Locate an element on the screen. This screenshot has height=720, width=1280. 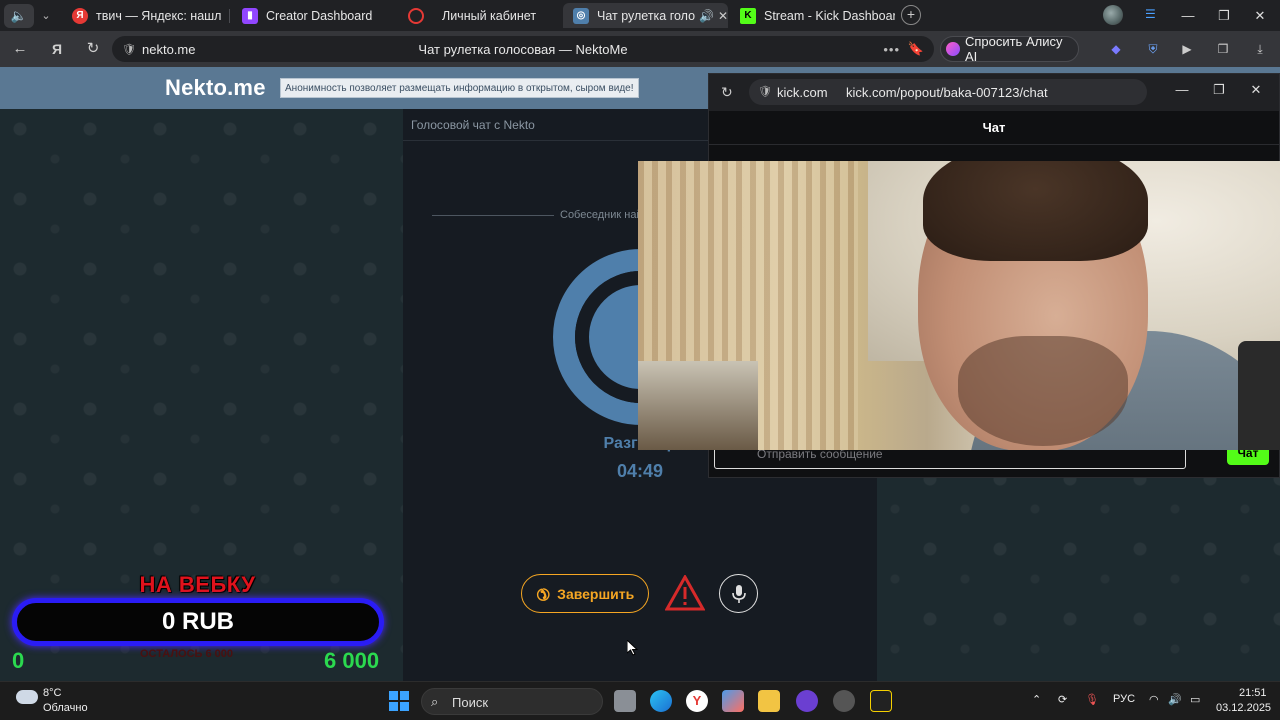
shield-icon: 🛡 is located at coordinates (765, 92).